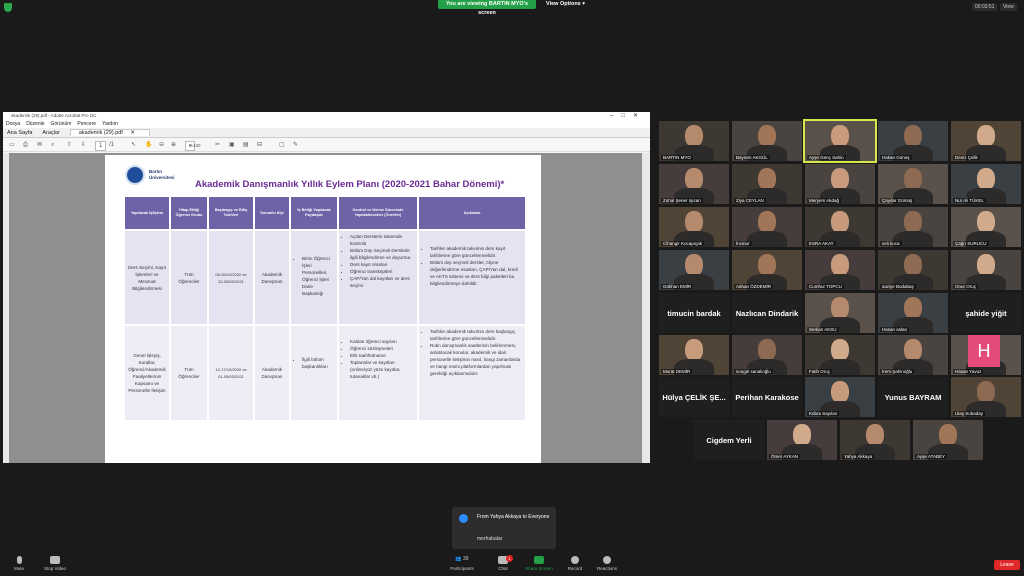 The width and height of the screenshot is (1024, 576). I want to click on participant-tile: veli koca, so click(913, 227).